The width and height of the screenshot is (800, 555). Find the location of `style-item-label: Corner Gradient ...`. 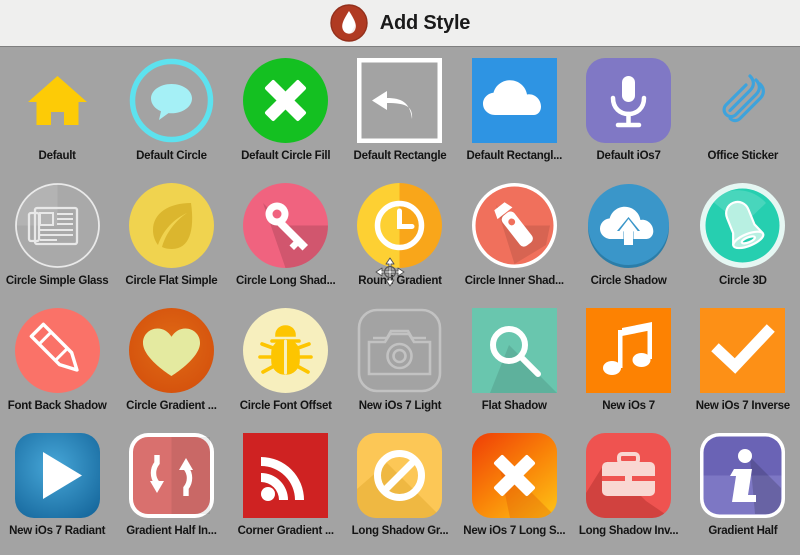

style-item-label: Corner Gradient ... is located at coordinates (285, 531).